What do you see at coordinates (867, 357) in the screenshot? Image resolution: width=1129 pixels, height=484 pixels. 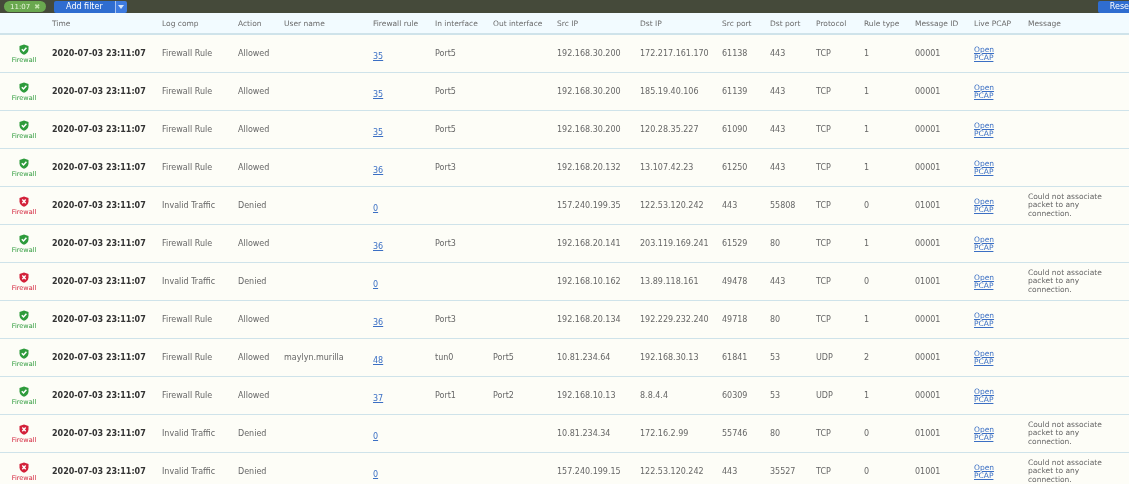 I see `rule-type-cell-text: 2` at bounding box center [867, 357].